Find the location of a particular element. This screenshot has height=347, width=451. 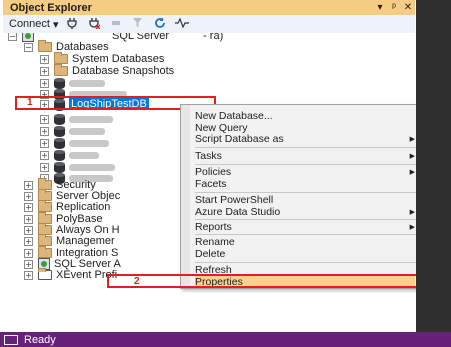

pin-icon: ᵖ is located at coordinates (394, 7).